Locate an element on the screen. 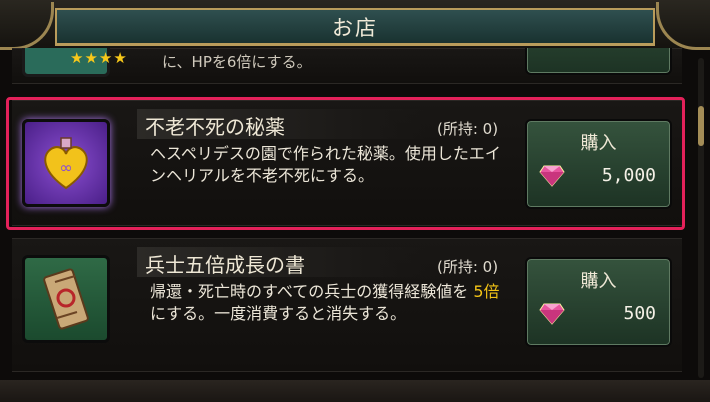 The height and width of the screenshot is (402, 710). shop-header: お店 is located at coordinates (355, 25).